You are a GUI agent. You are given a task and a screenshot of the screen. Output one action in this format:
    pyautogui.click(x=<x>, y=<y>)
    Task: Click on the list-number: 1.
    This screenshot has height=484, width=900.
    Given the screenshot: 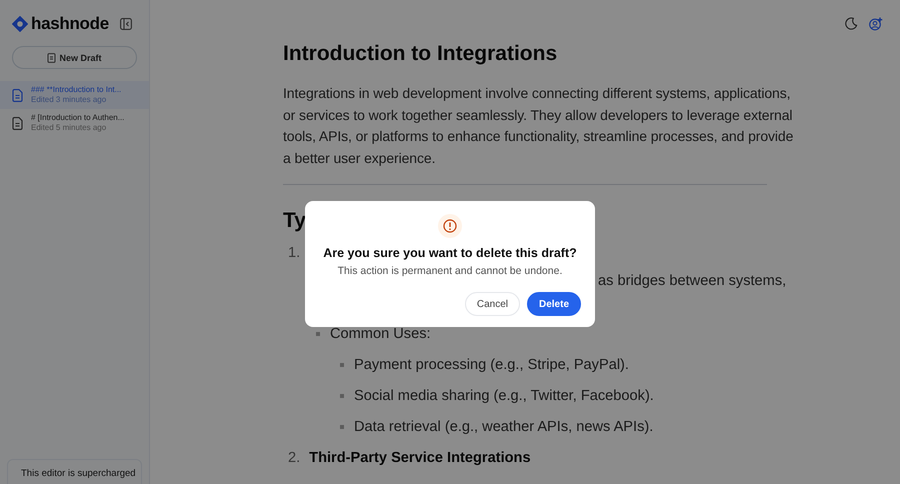 What is the action you would take?
    pyautogui.click(x=294, y=253)
    